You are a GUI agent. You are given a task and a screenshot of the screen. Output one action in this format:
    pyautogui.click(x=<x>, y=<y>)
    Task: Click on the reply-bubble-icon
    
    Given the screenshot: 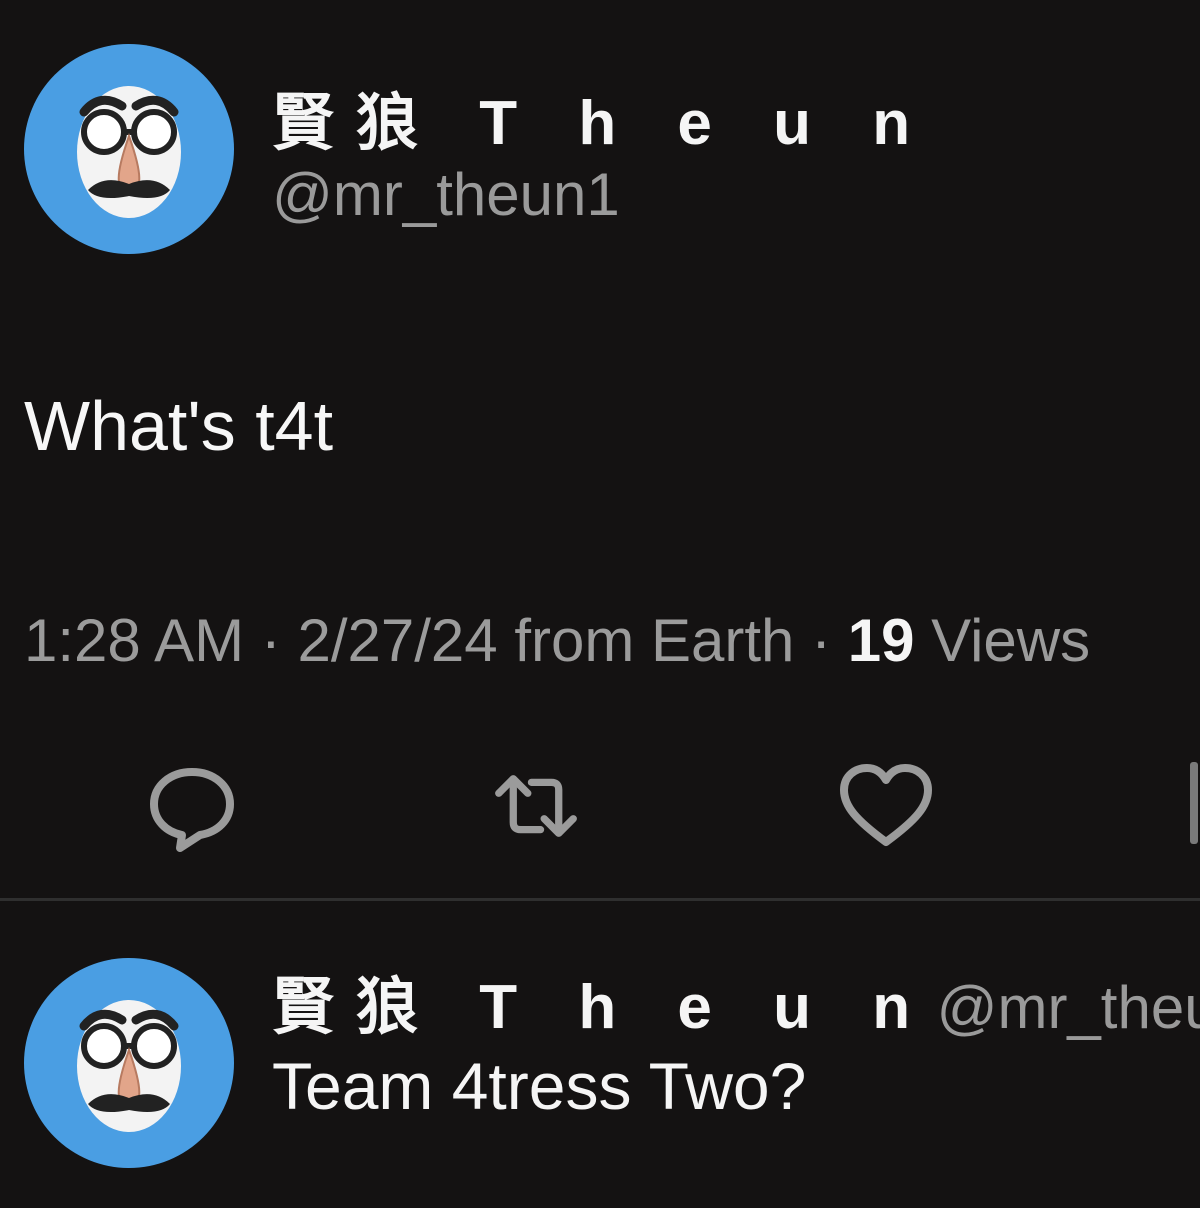 What is the action you would take?
    pyautogui.click(x=192, y=810)
    